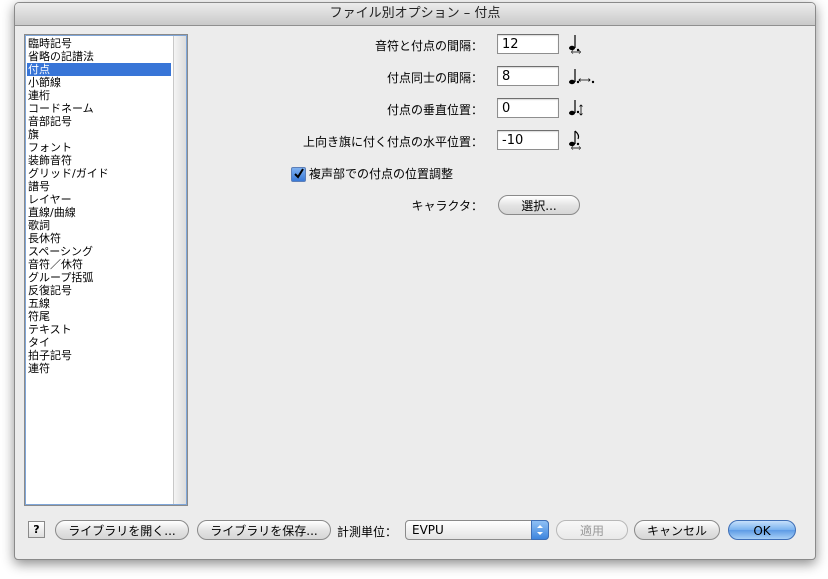  I want to click on character-label: キャラクタ：, so click(447, 206).